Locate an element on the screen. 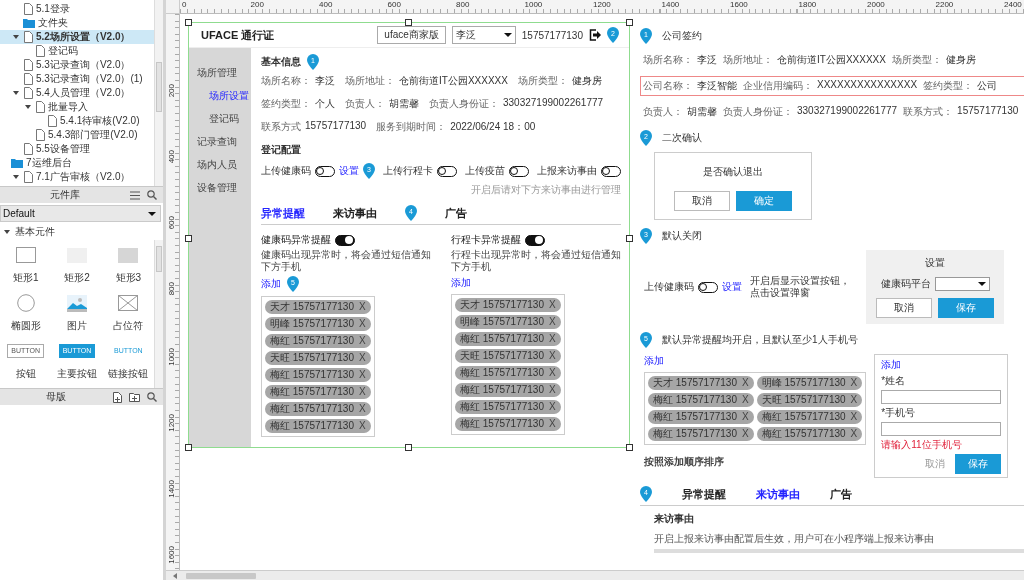 The height and width of the screenshot is (580, 1024). component-item: 图片 is located at coordinates (77, 318).